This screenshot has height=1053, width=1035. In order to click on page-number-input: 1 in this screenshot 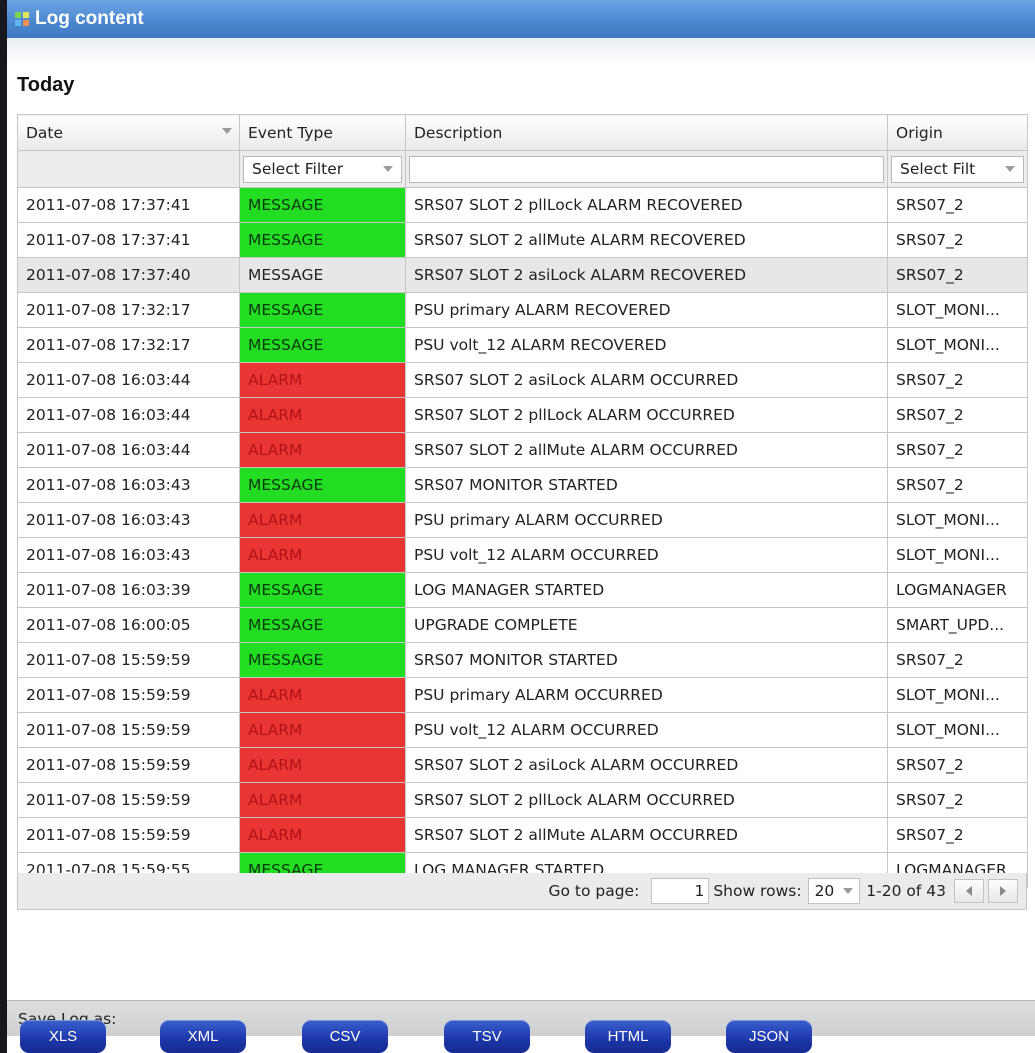, I will do `click(680, 891)`.